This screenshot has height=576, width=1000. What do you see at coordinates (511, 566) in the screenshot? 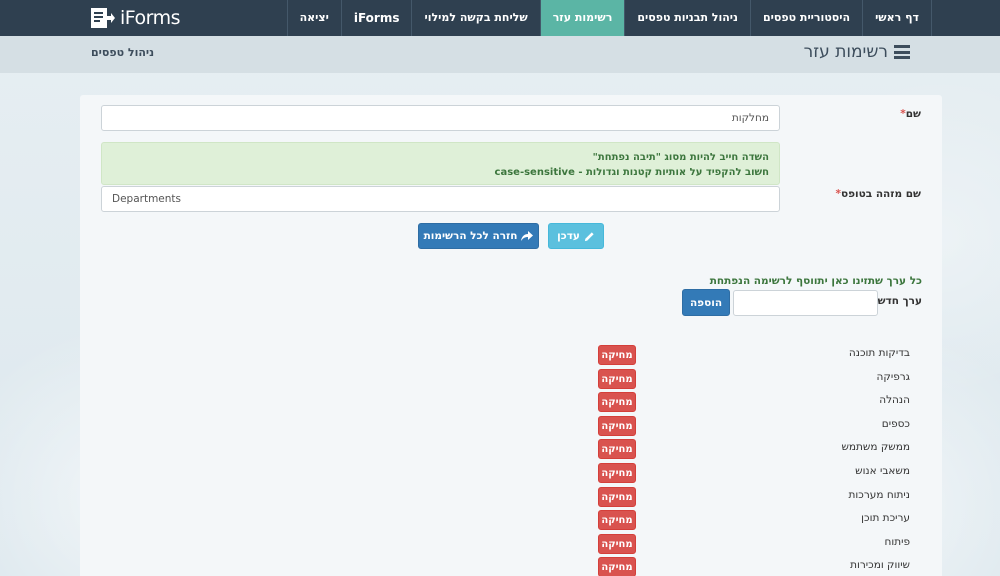
I see `list-item: שיווק ומכירות מחיקה` at bounding box center [511, 566].